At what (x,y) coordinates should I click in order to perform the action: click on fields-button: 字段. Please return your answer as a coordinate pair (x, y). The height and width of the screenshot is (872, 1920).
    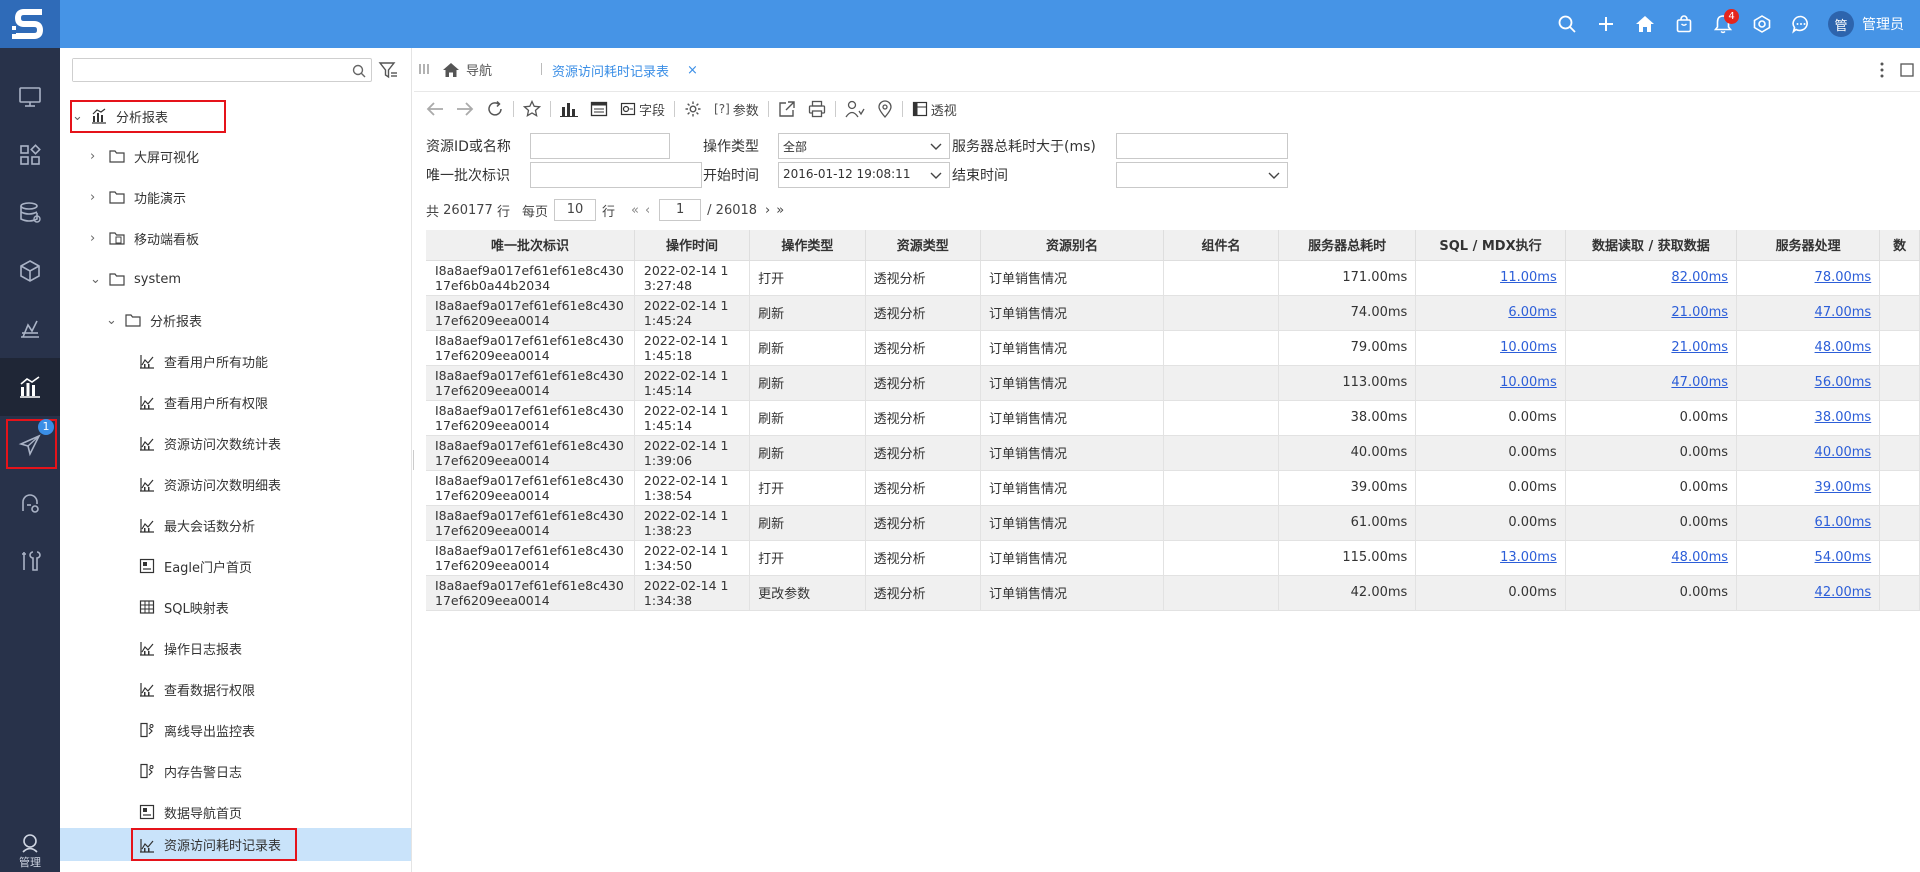
    Looking at the image, I should click on (642, 109).